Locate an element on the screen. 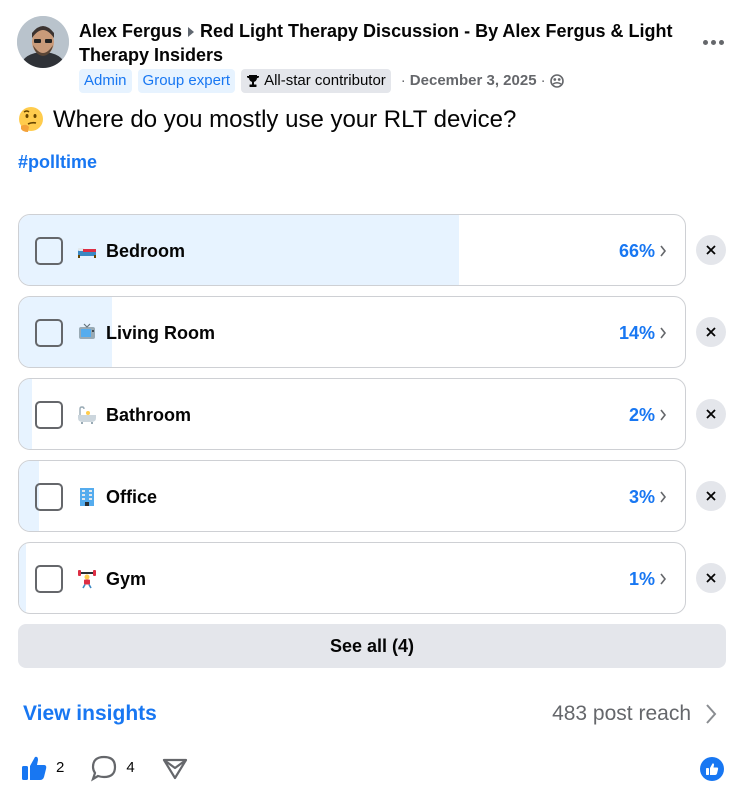  group-members-icon is located at coordinates (556, 81).